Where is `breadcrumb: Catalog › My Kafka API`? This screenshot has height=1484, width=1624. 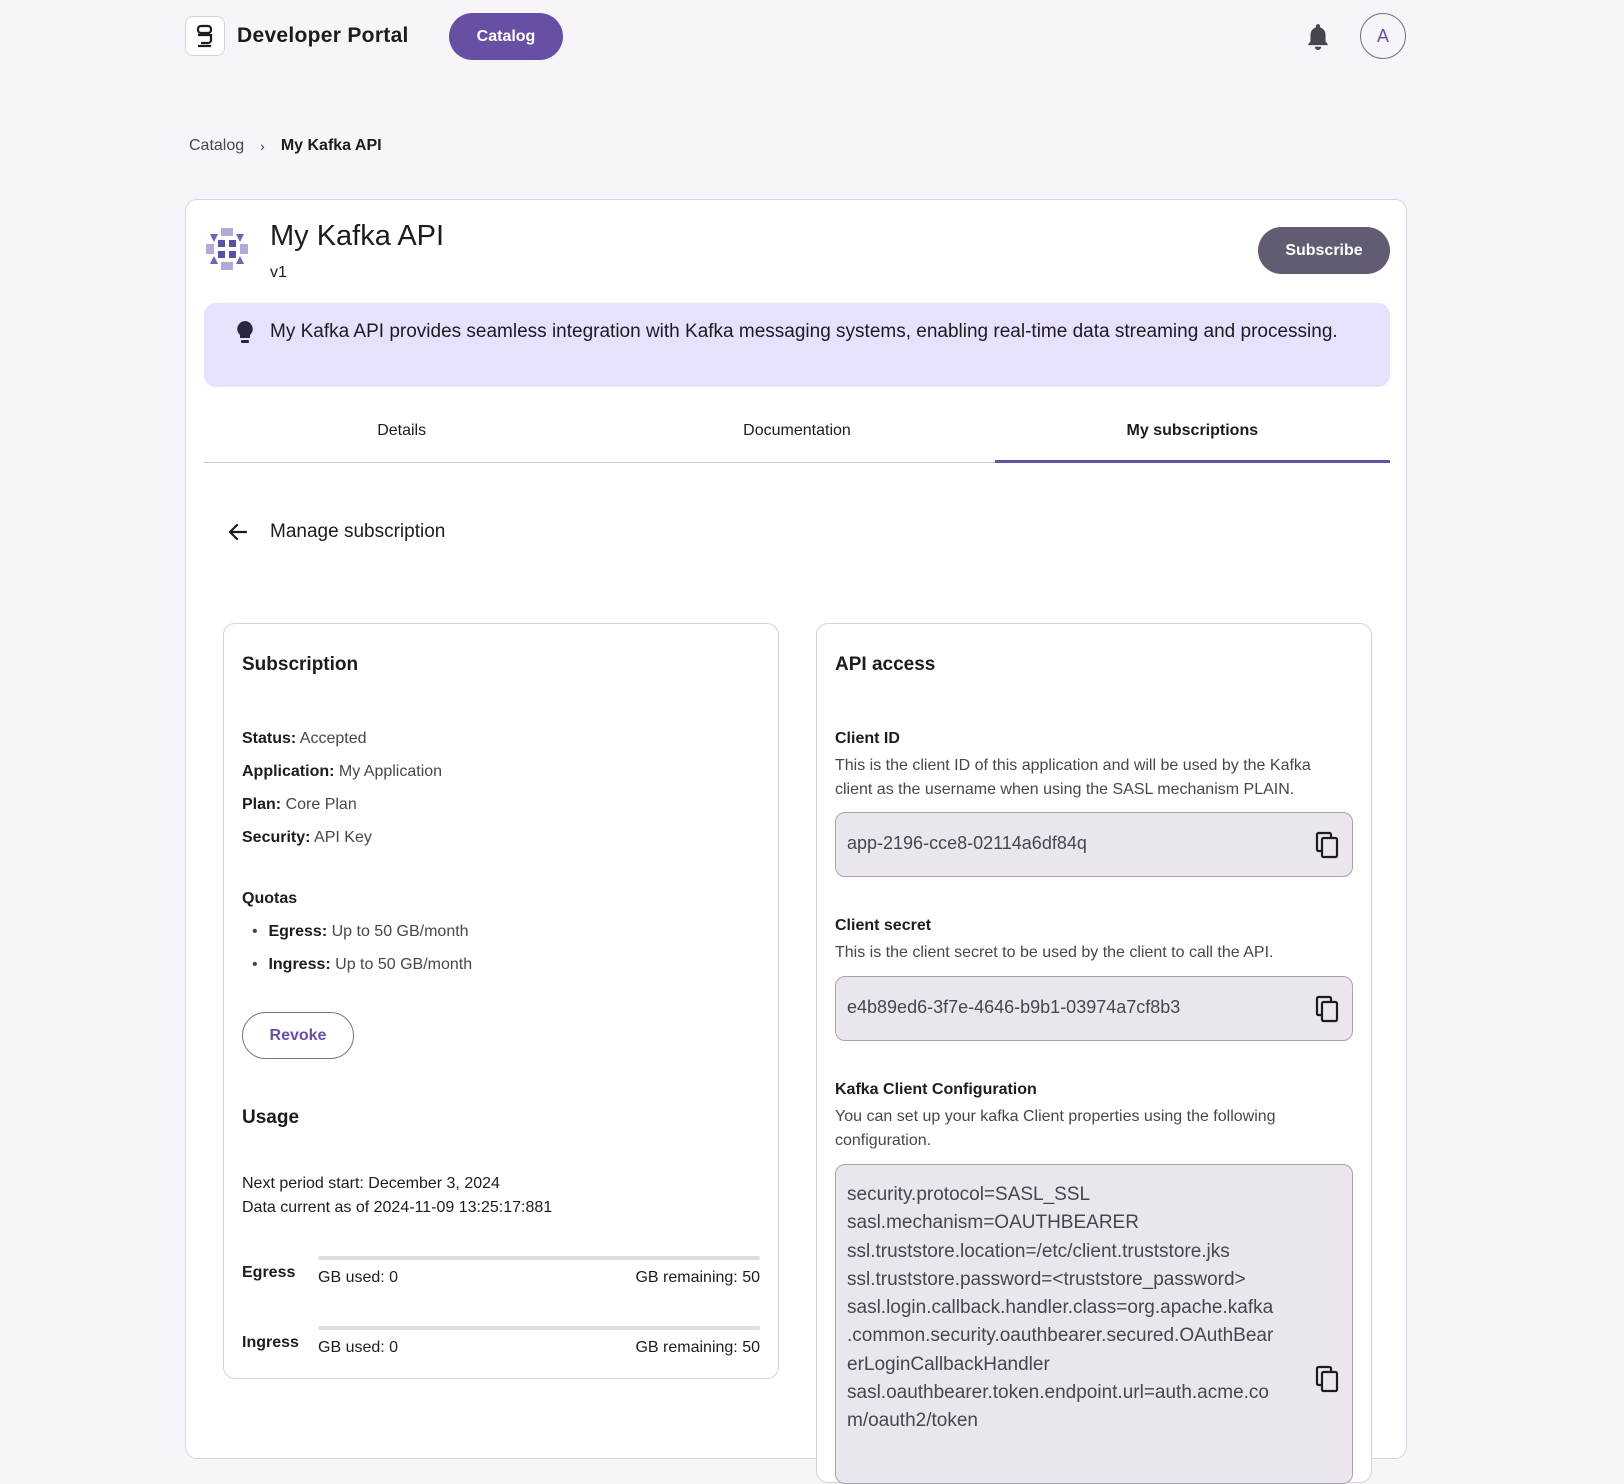 breadcrumb: Catalog › My Kafka API is located at coordinates (285, 146).